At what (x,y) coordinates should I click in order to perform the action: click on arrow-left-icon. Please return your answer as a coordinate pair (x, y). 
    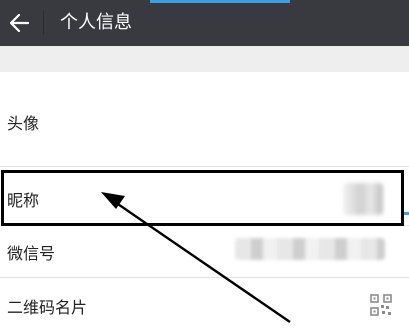
    Looking at the image, I should click on (19, 23).